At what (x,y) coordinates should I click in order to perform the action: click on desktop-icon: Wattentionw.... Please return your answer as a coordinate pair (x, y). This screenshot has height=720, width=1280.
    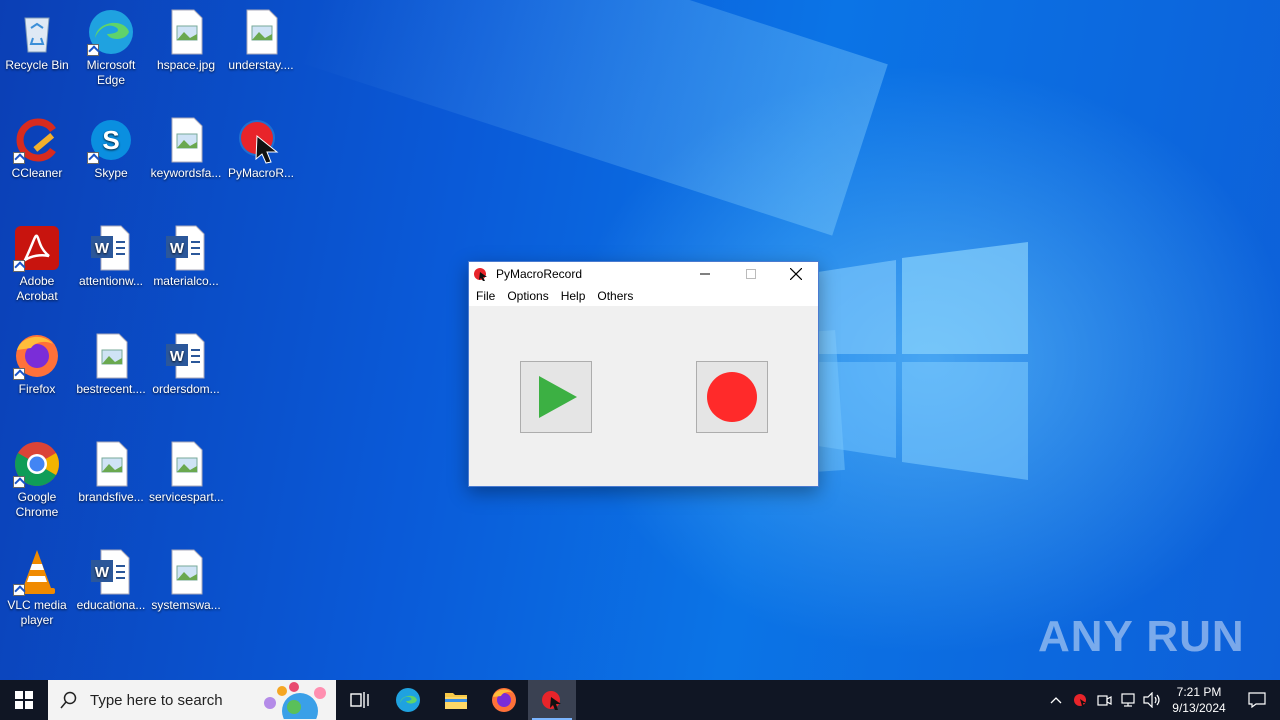
    Looking at the image, I should click on (111, 253).